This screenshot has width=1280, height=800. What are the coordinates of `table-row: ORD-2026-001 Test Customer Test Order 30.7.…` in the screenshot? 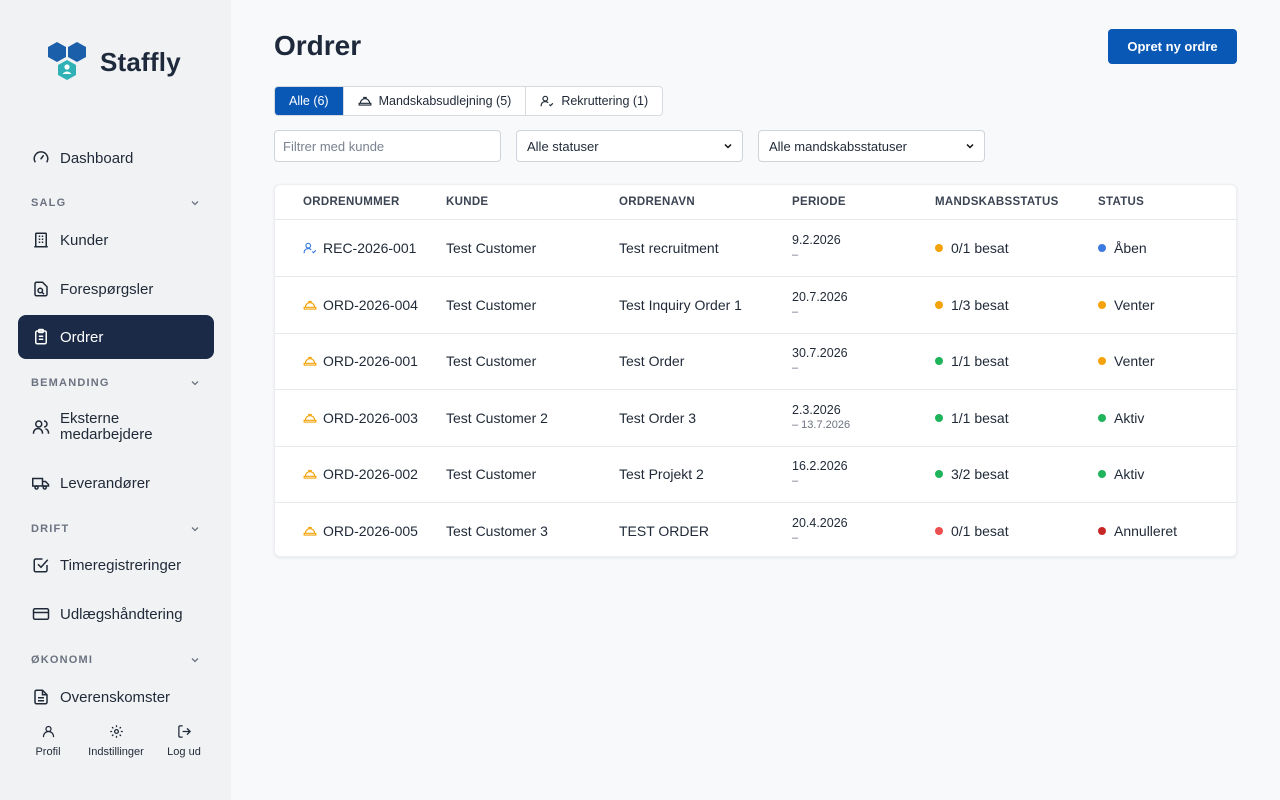 It's located at (755, 362).